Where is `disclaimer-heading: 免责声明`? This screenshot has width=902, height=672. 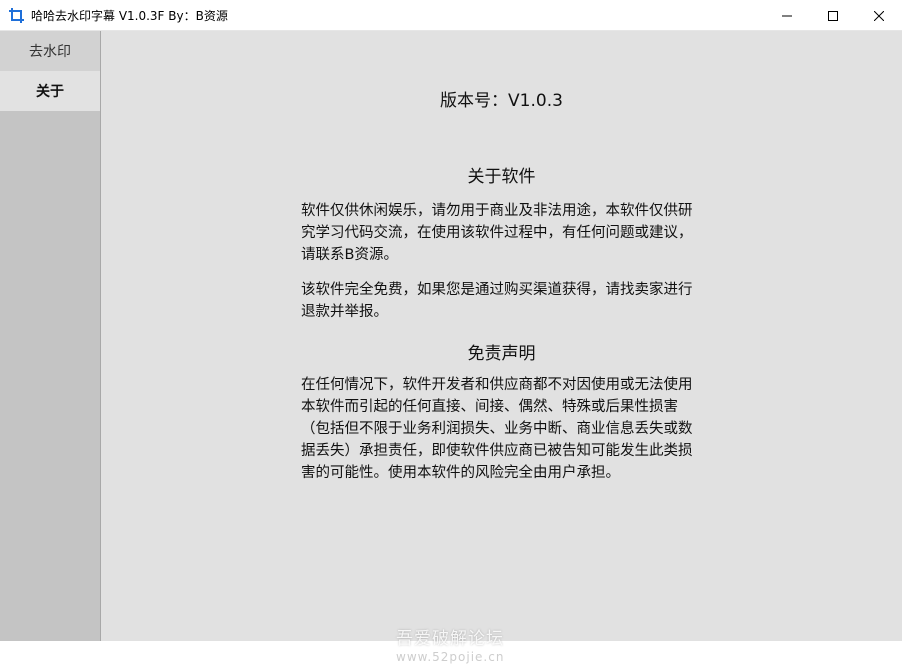
disclaimer-heading: 免责声明 is located at coordinates (501, 354).